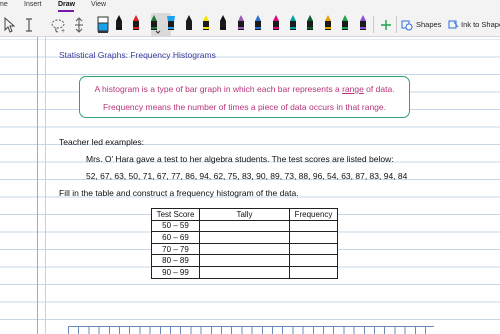 Image resolution: width=500 pixels, height=334 pixels. I want to click on table-row: 70 – 79, so click(244, 249).